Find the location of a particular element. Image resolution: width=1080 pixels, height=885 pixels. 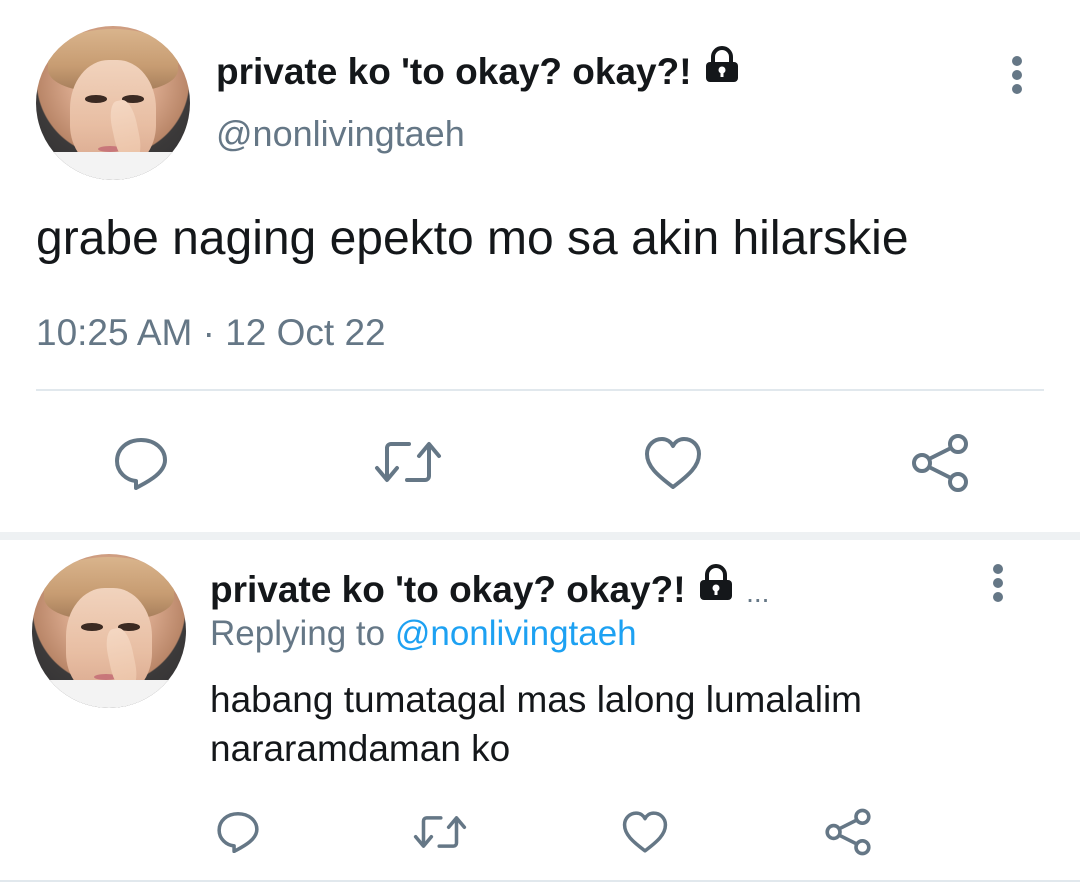

display-name: private ko 'to okay? okay?! is located at coordinates (479, 69).